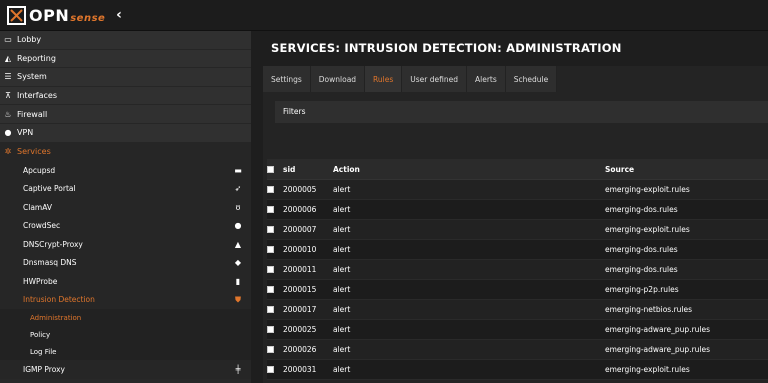  I want to click on filters-toggle: Filters, so click(521, 112).